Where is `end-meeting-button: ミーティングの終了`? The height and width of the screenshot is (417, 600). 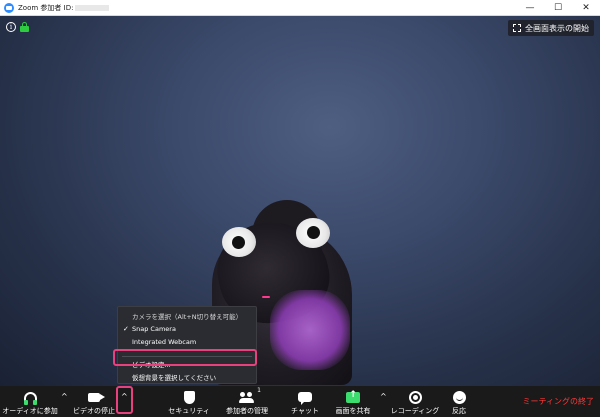
end-meeting-button: ミーティングの終了 is located at coordinates (558, 401).